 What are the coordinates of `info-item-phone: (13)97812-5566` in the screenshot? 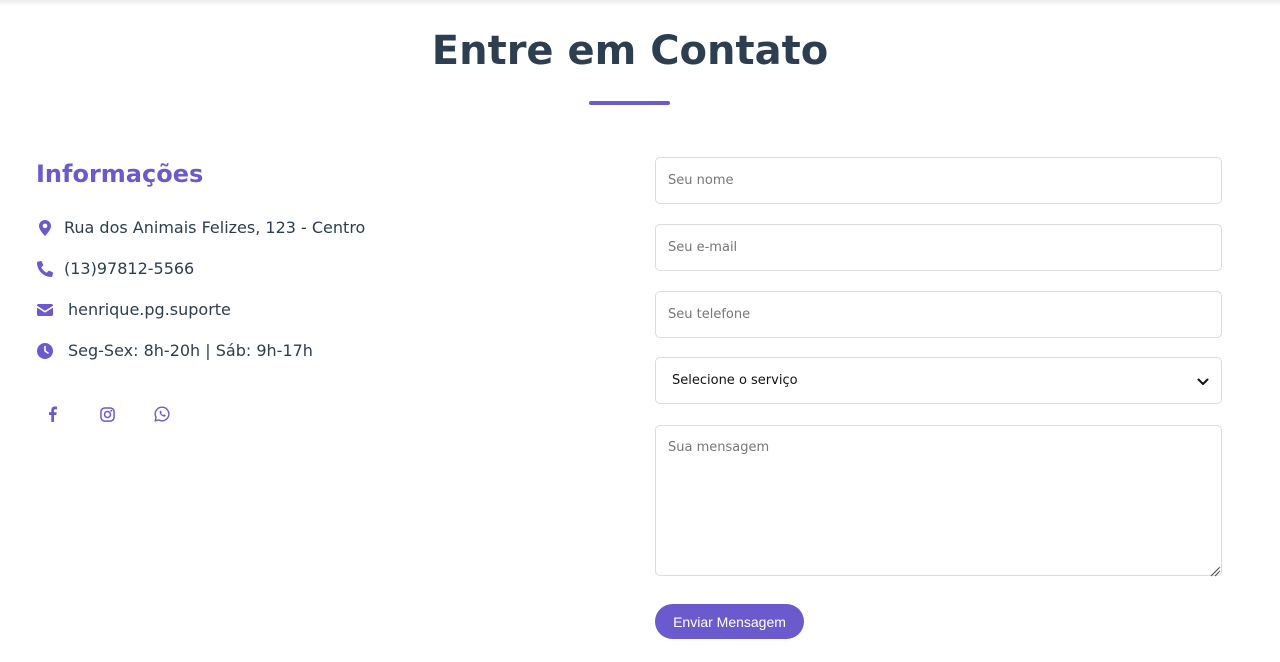 It's located at (115, 268).